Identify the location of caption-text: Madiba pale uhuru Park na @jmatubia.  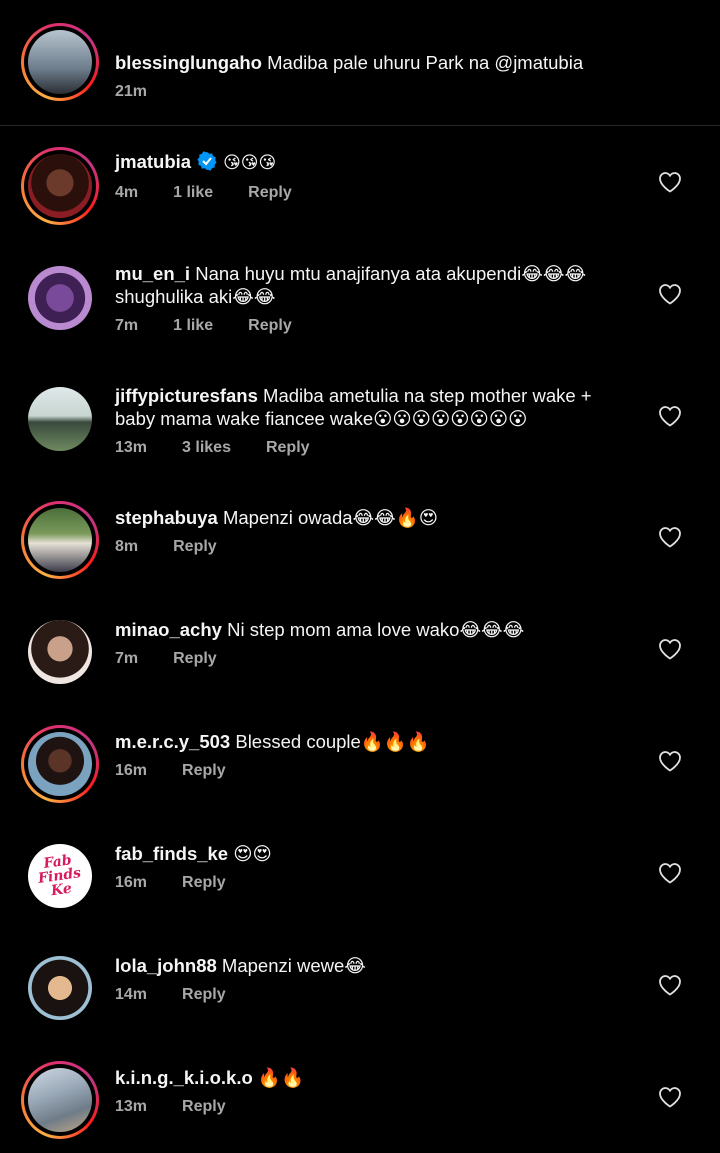
(425, 62).